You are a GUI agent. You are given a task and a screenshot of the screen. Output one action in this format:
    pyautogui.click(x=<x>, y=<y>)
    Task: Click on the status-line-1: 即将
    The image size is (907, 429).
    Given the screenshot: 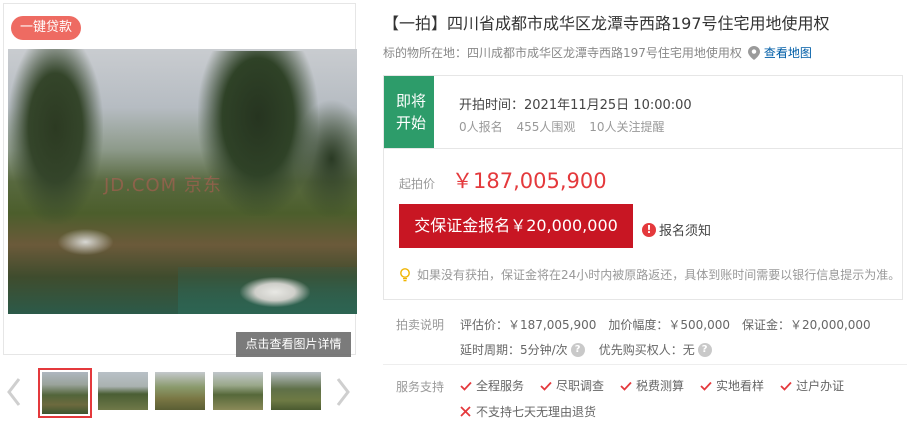 What is the action you would take?
    pyautogui.click(x=411, y=101)
    